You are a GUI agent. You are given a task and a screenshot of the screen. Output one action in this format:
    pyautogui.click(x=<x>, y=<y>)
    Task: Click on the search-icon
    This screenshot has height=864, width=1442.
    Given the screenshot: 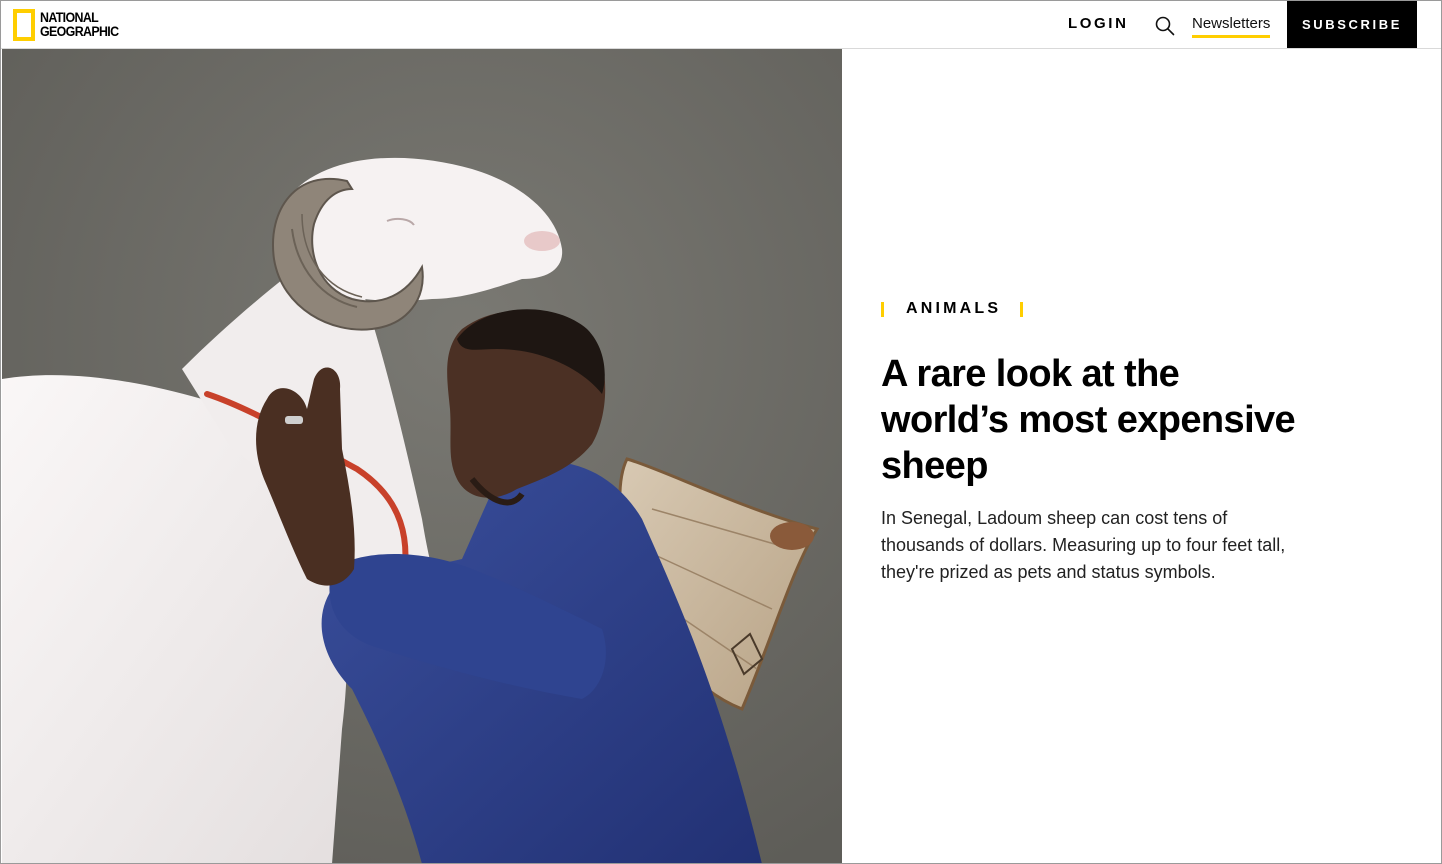 What is the action you would take?
    pyautogui.click(x=1165, y=26)
    